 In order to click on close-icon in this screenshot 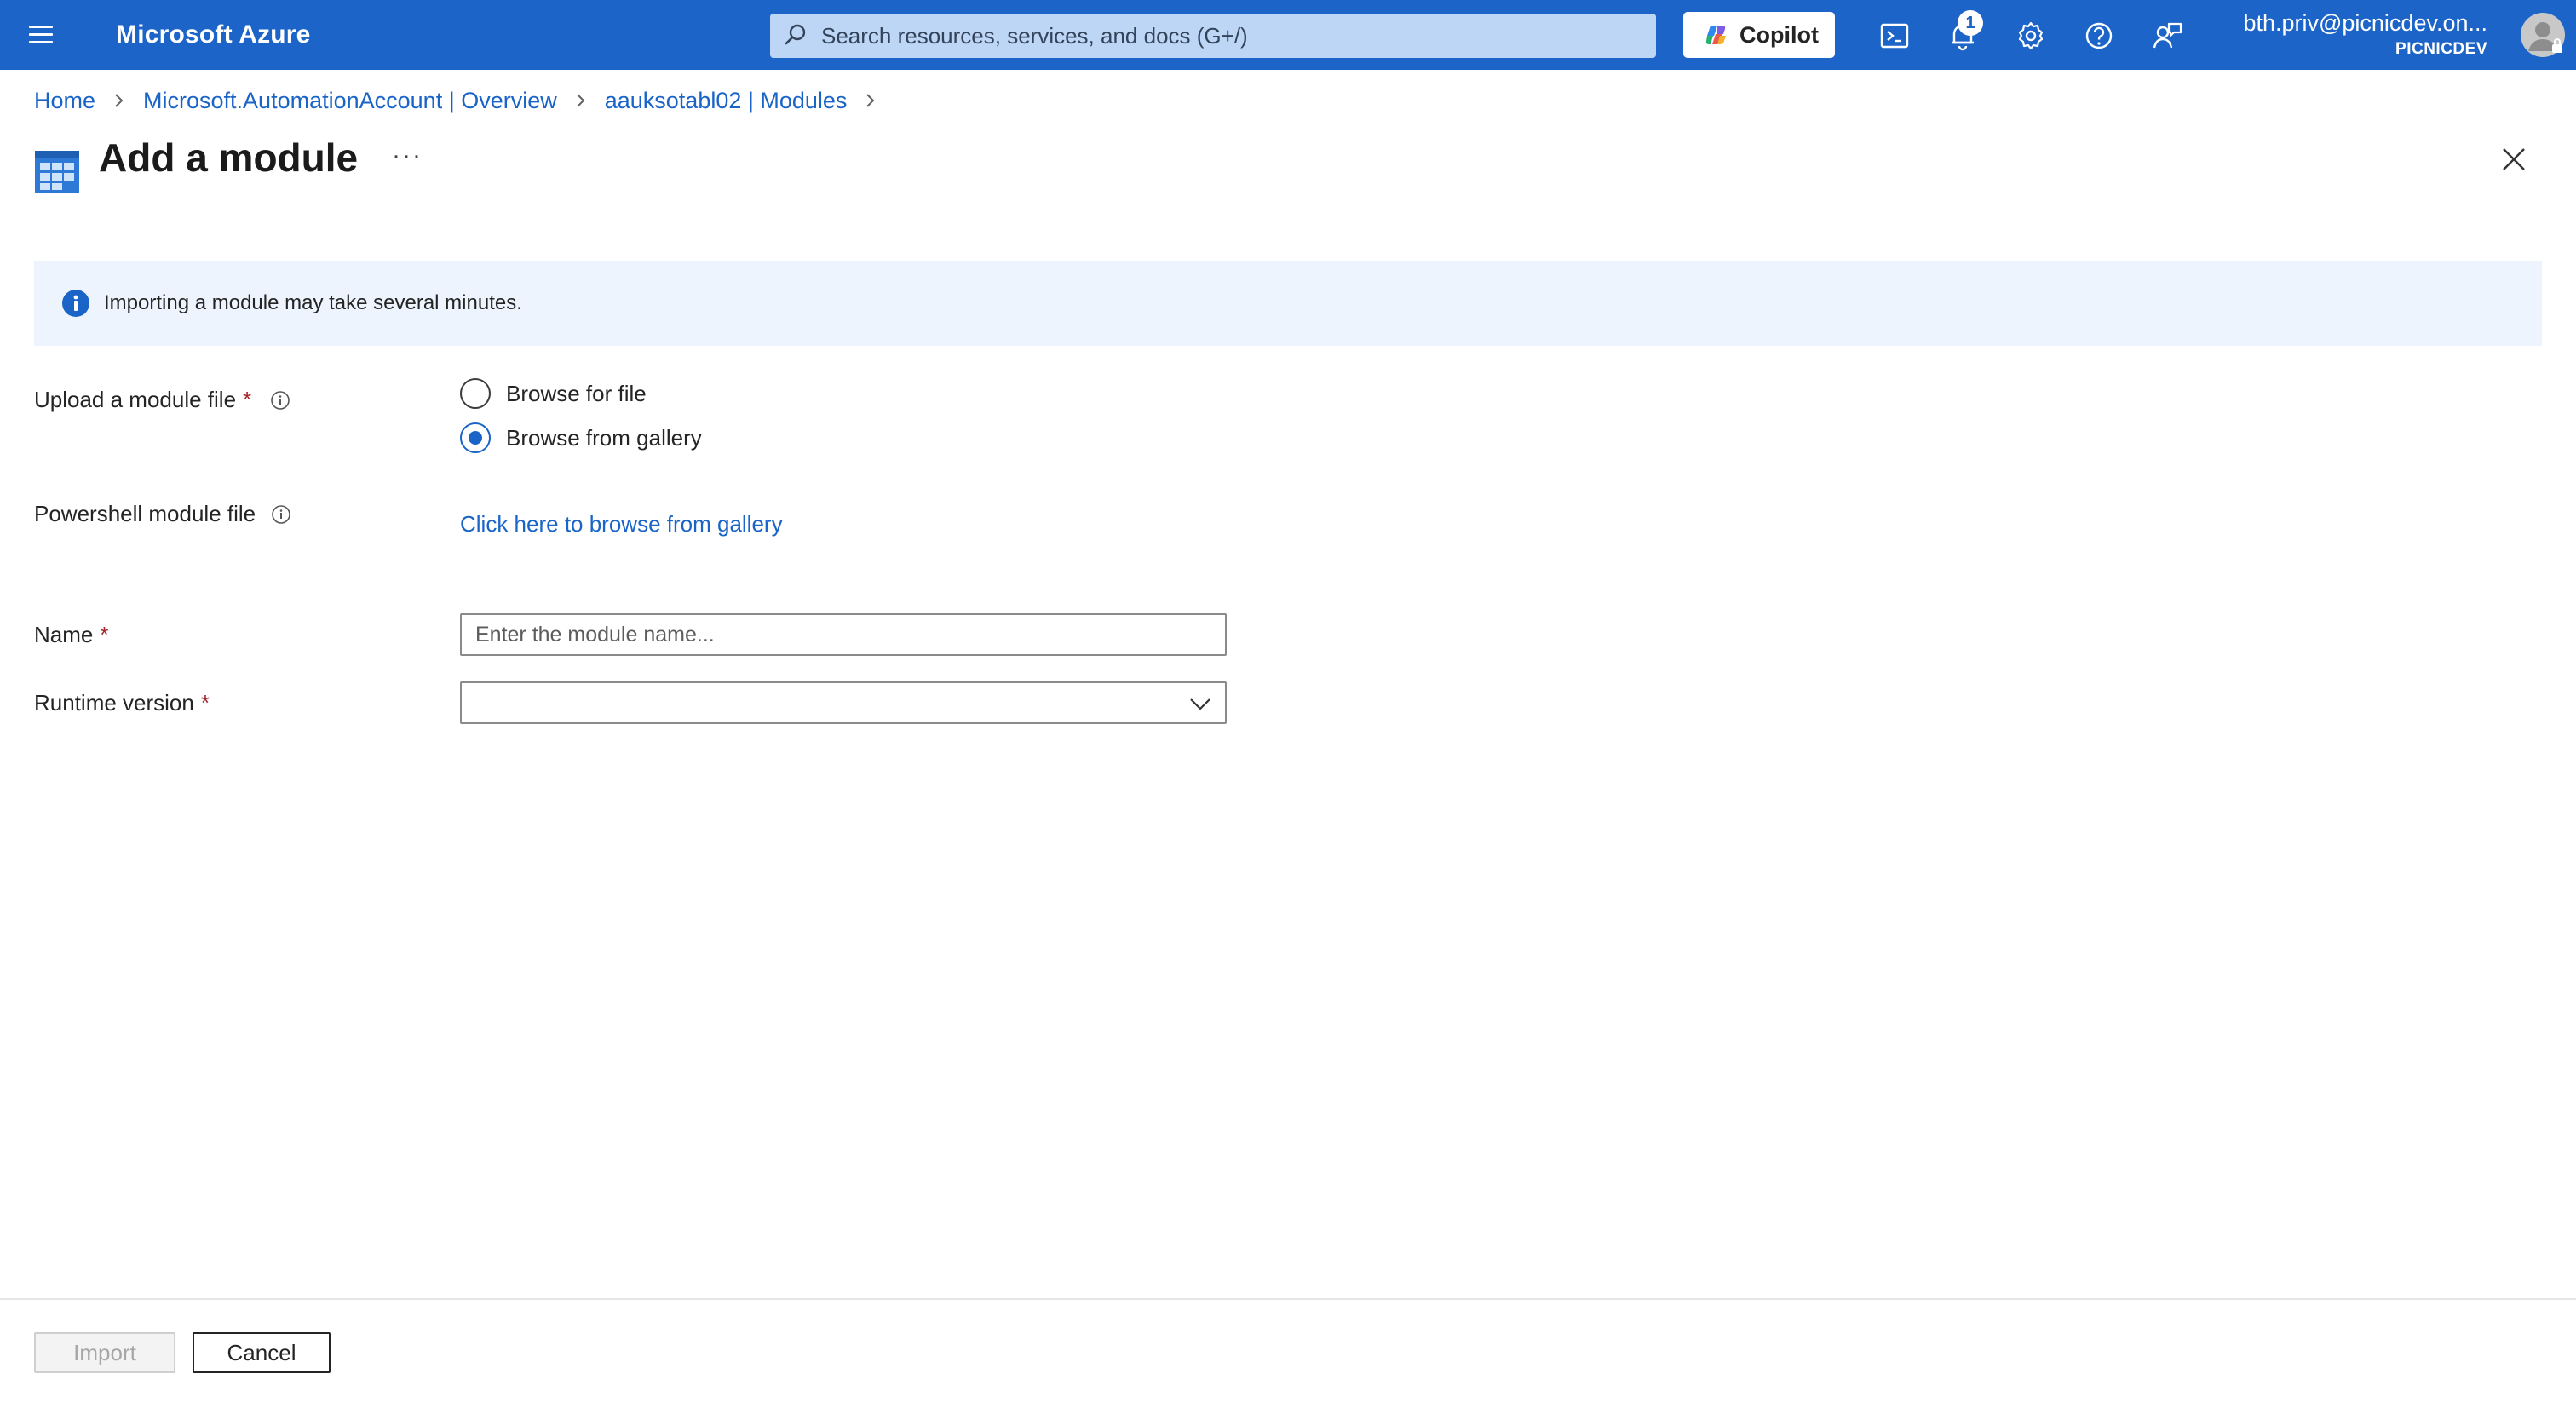, I will do `click(2514, 159)`.